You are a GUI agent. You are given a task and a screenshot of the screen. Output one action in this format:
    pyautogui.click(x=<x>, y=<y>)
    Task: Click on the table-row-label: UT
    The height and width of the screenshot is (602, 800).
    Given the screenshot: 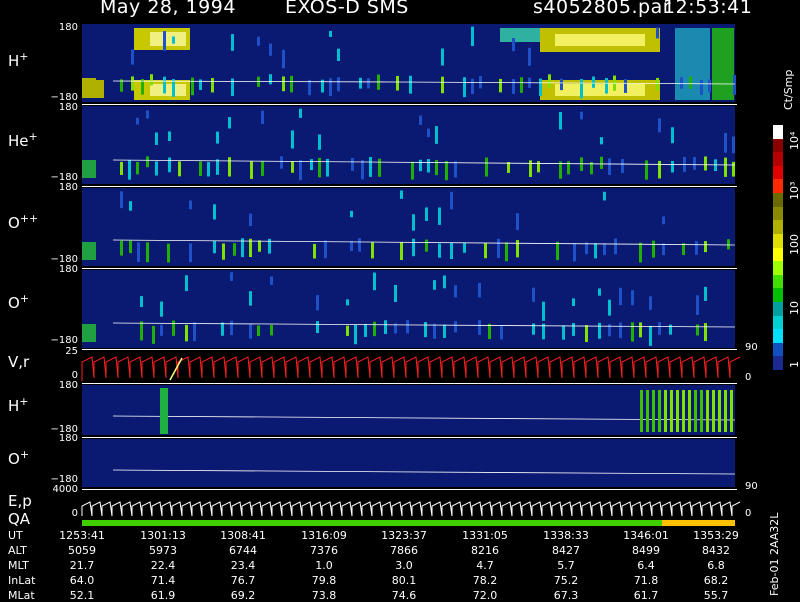 What is the action you would take?
    pyautogui.click(x=15, y=535)
    